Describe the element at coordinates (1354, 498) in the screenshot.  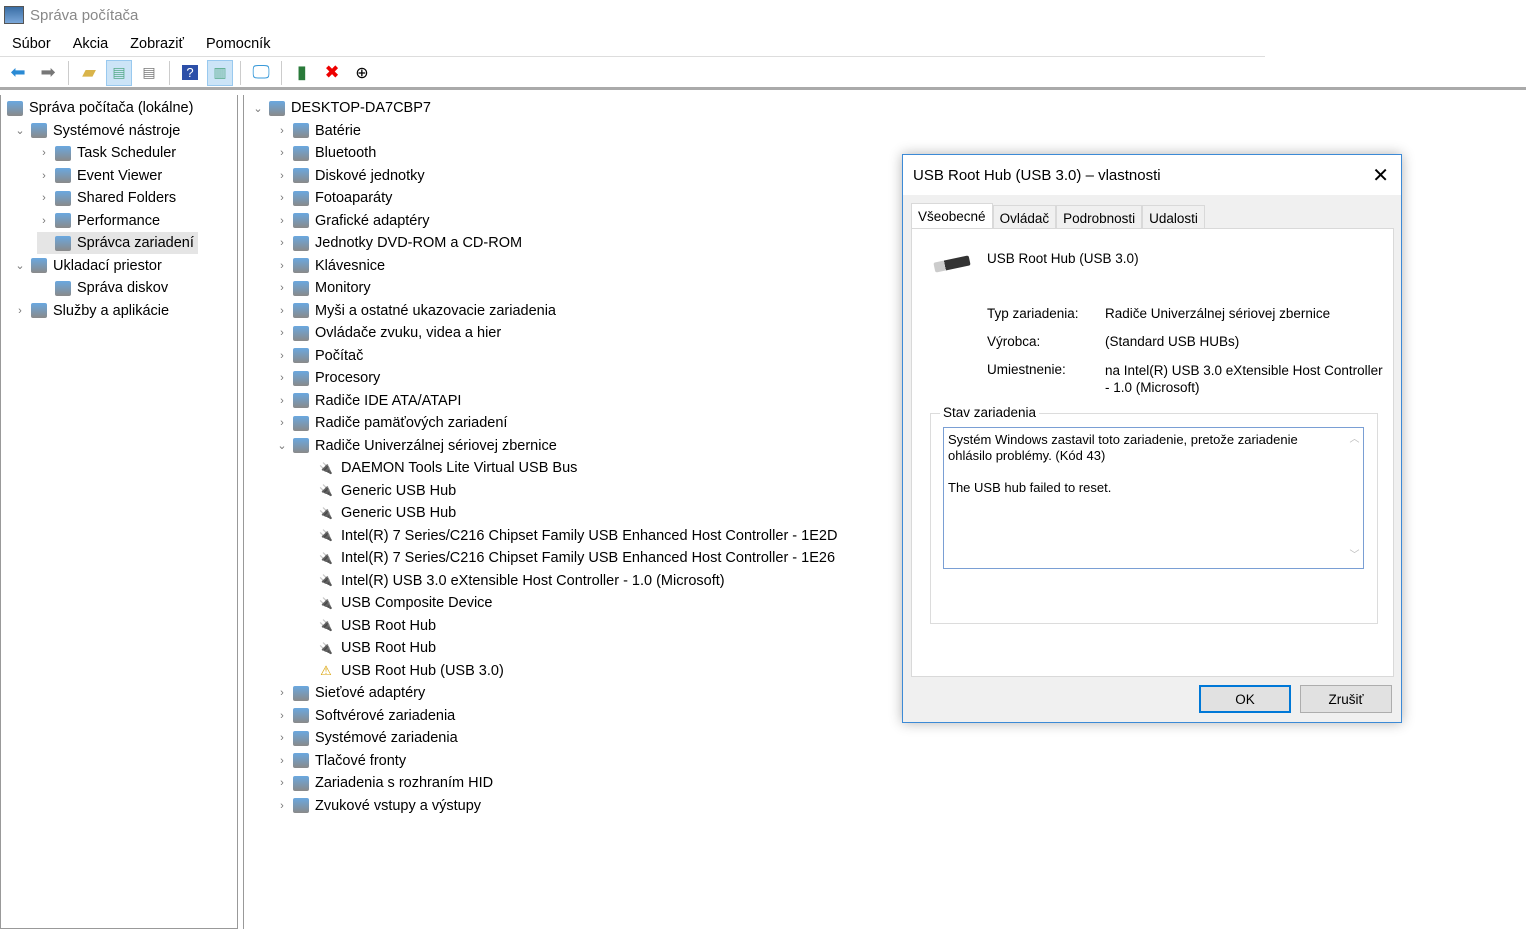
I see `scrollbar: ︿ ﹀` at that location.